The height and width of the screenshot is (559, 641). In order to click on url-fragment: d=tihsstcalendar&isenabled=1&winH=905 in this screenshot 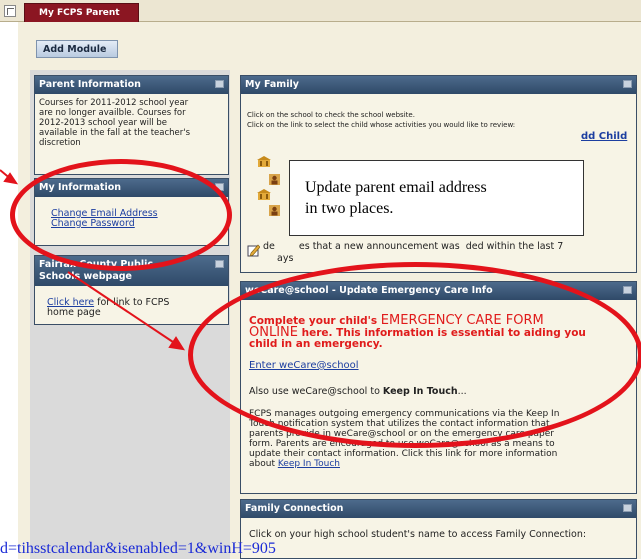, I will do `click(138, 548)`.